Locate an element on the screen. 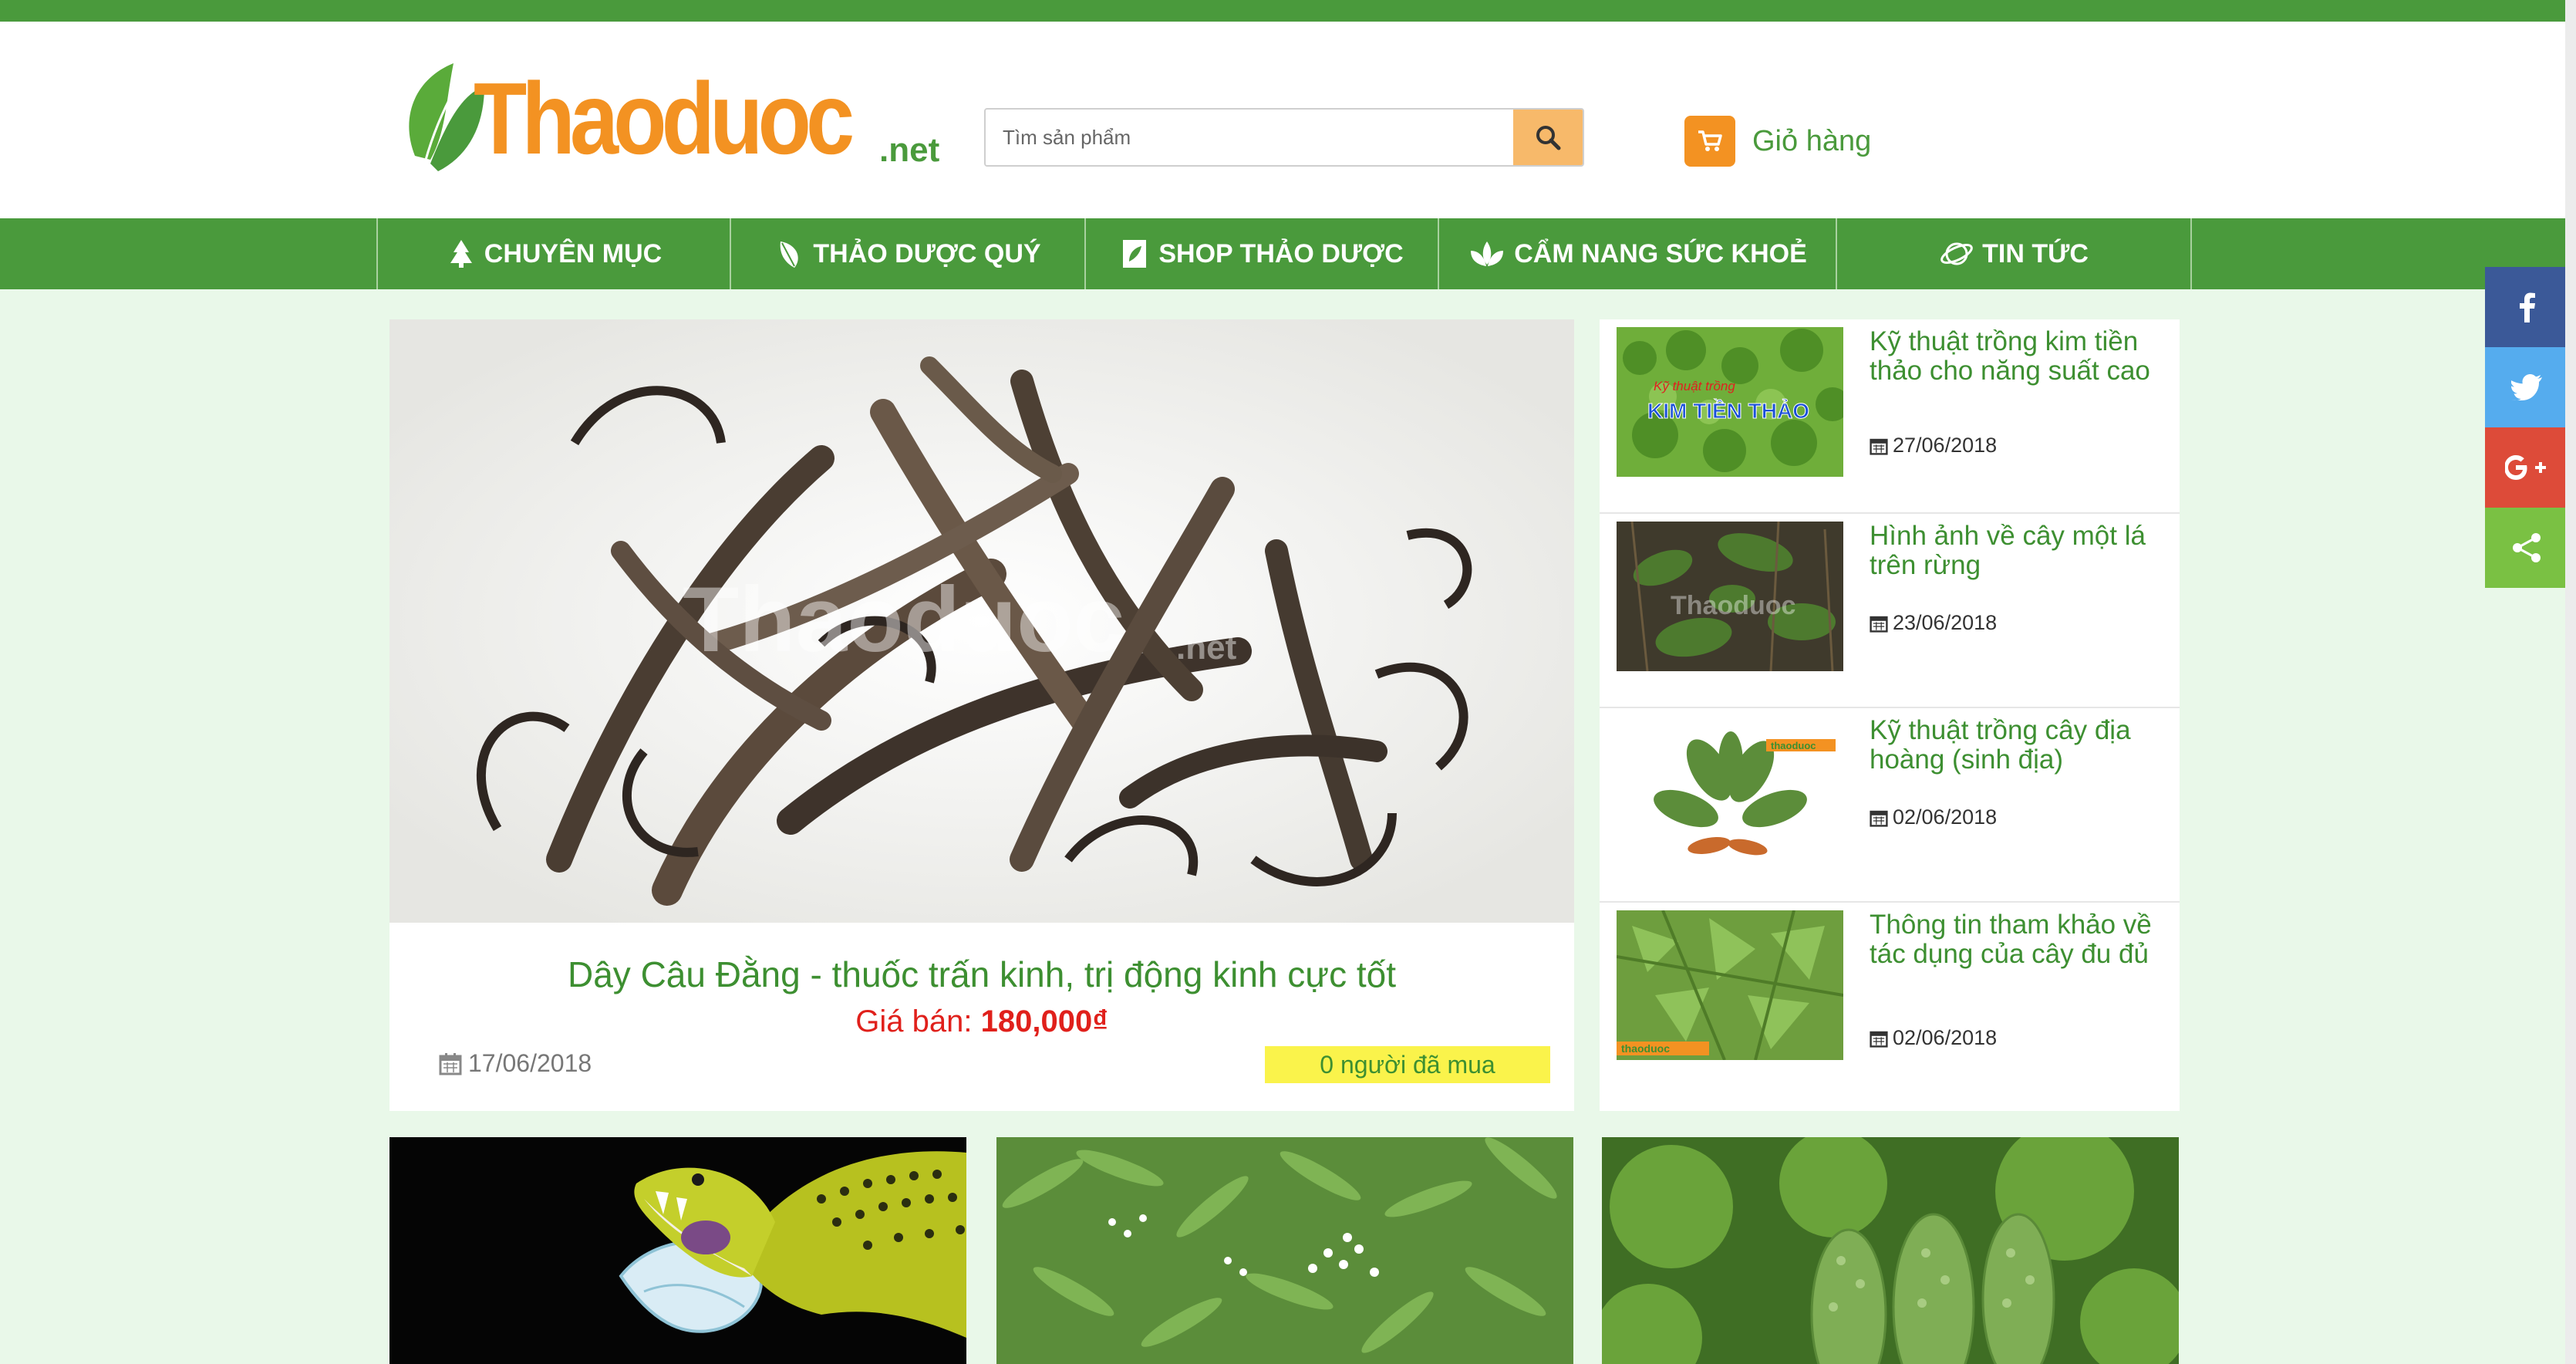  nav-item-cam-nang-suc-khoe: CẨM NANG SỨC KHOẺ is located at coordinates (1637, 253).